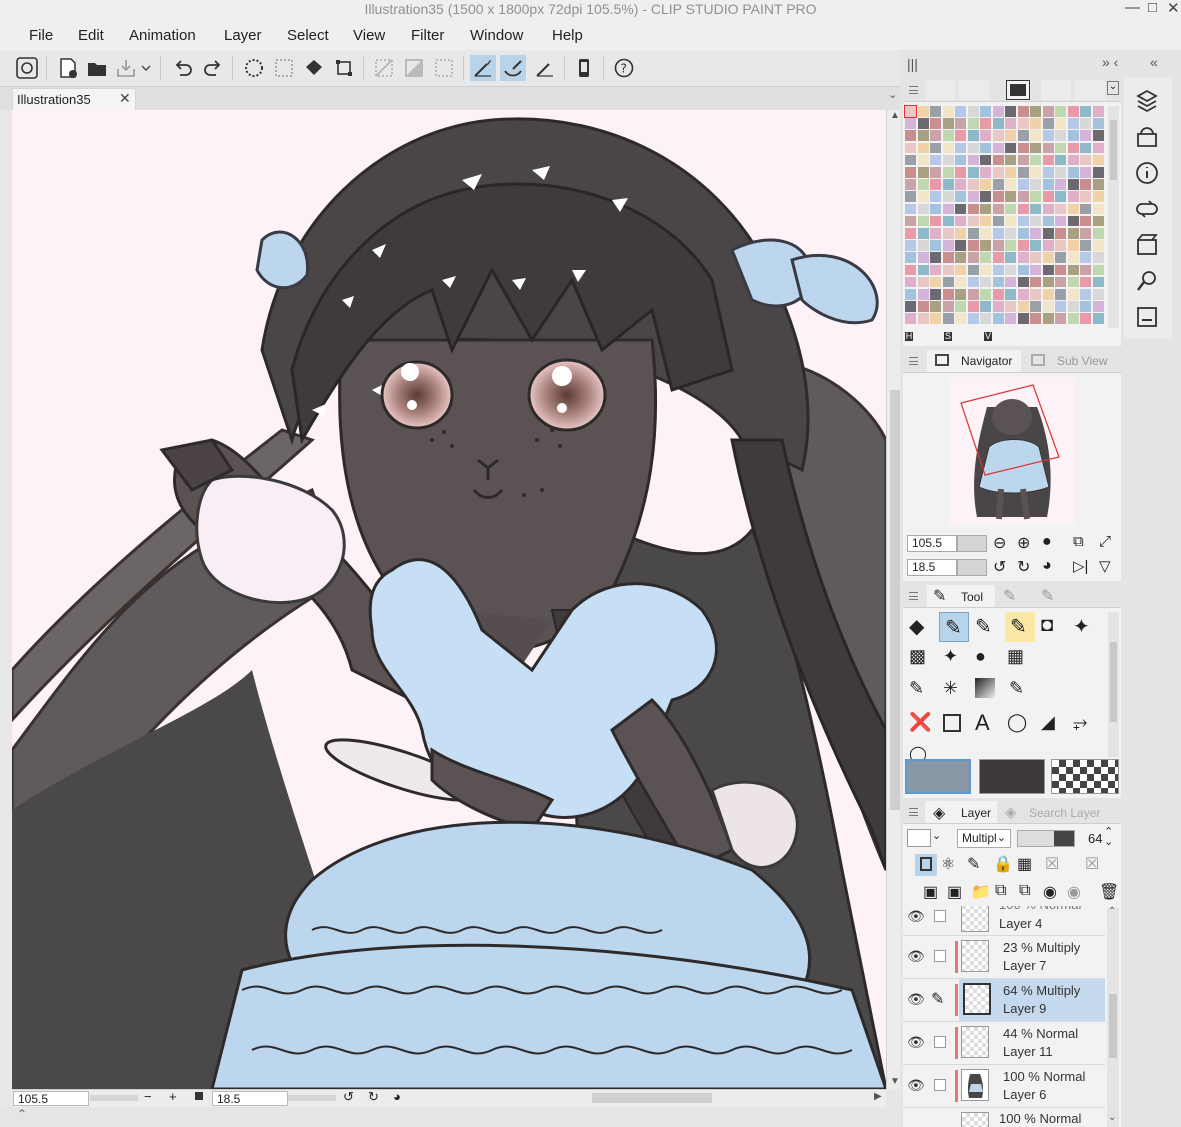 The width and height of the screenshot is (1181, 1127). I want to click on lock-transparent-icon: ▦, so click(1024, 864).